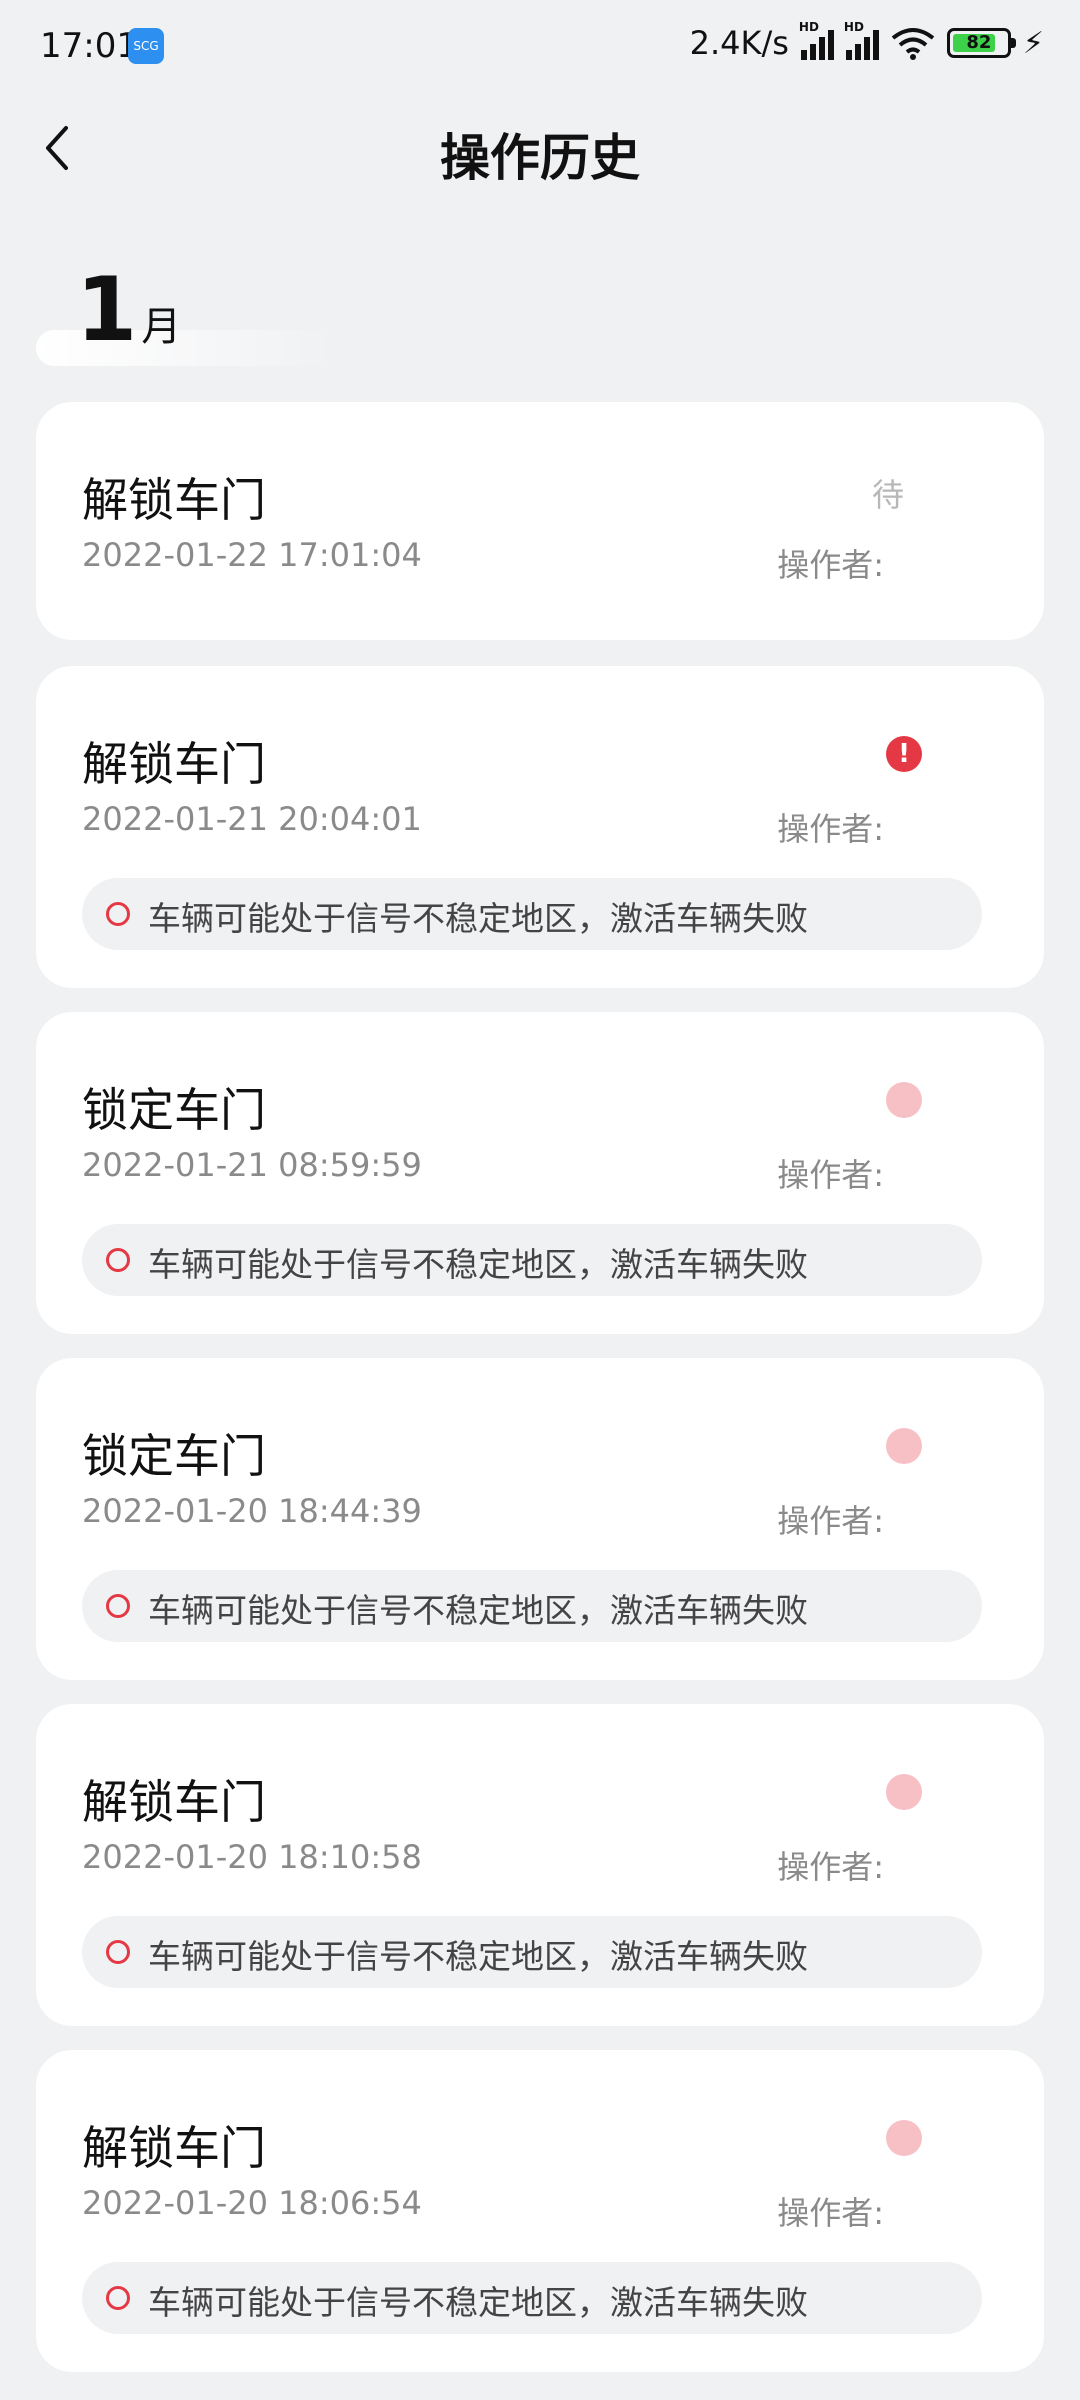 This screenshot has width=1080, height=2400. Describe the element at coordinates (739, 43) in the screenshot. I see `network-speed: 2.4K/s` at that location.